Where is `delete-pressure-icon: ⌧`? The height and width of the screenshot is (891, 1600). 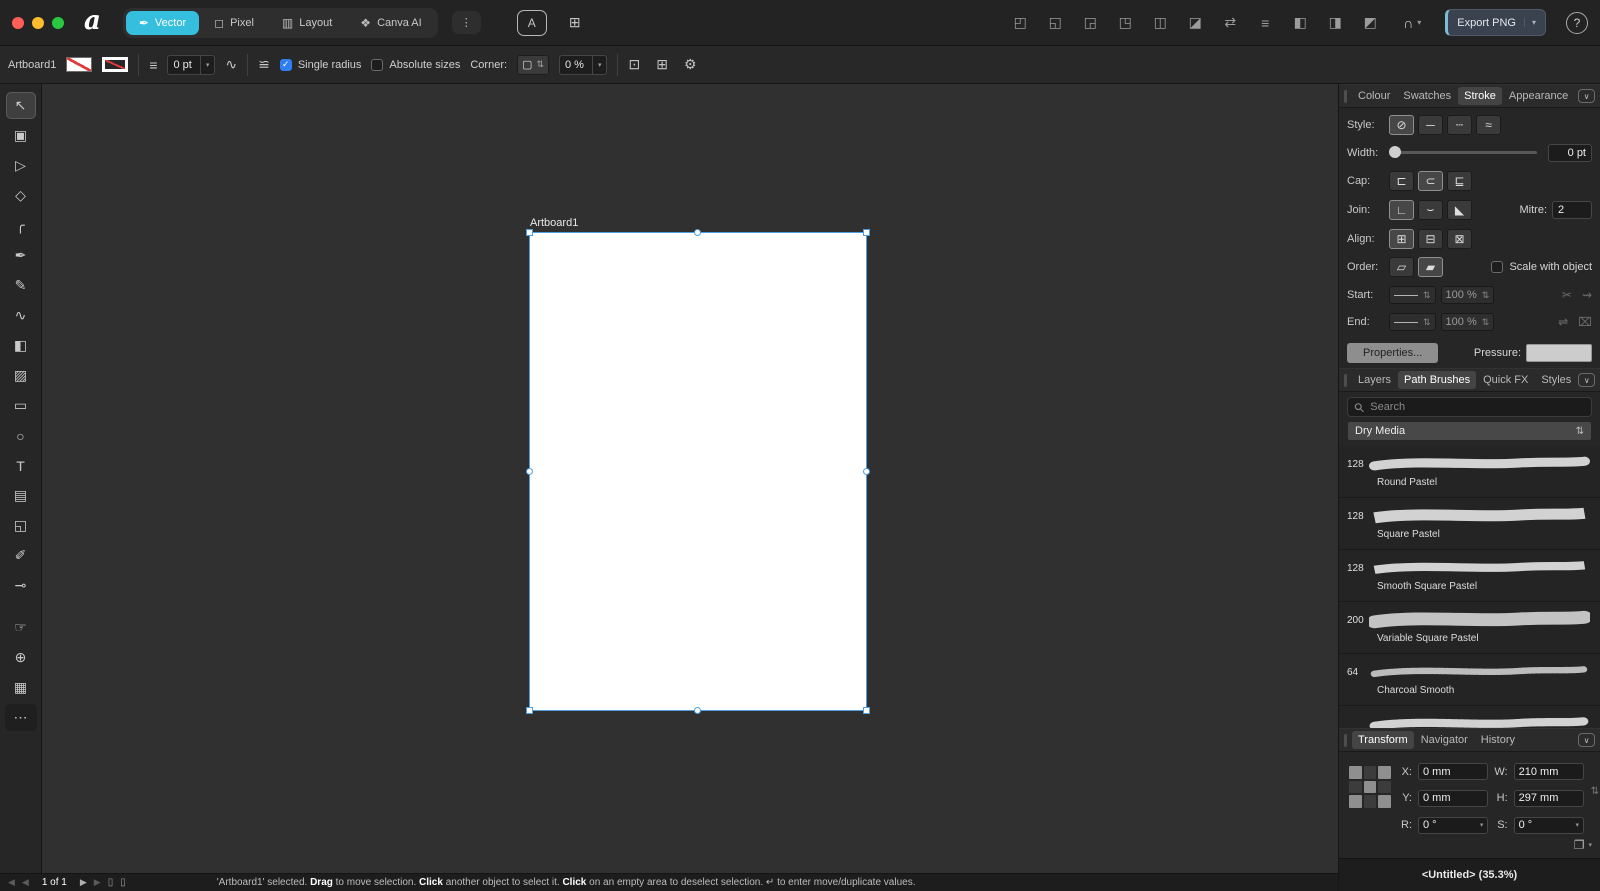 delete-pressure-icon: ⌧ is located at coordinates (1585, 322).